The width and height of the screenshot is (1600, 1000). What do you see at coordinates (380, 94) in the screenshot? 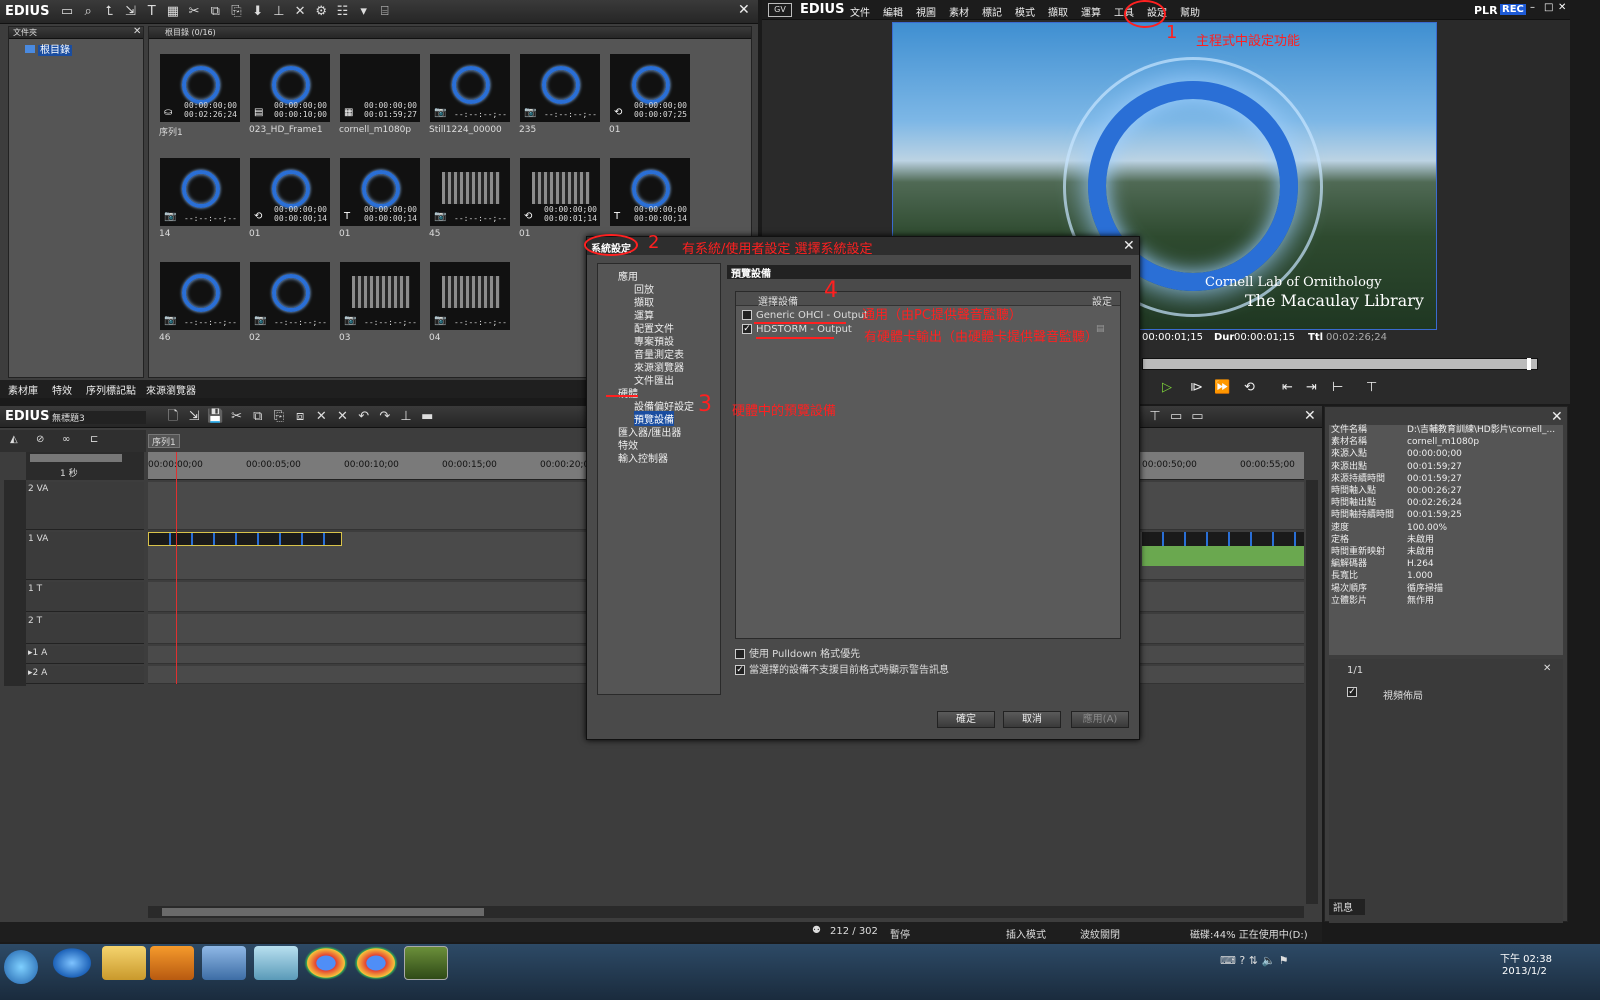
I see `bin-clip: ▦ 00:00:00;00 00:01:59;27 cornell_m1080p` at bounding box center [380, 94].